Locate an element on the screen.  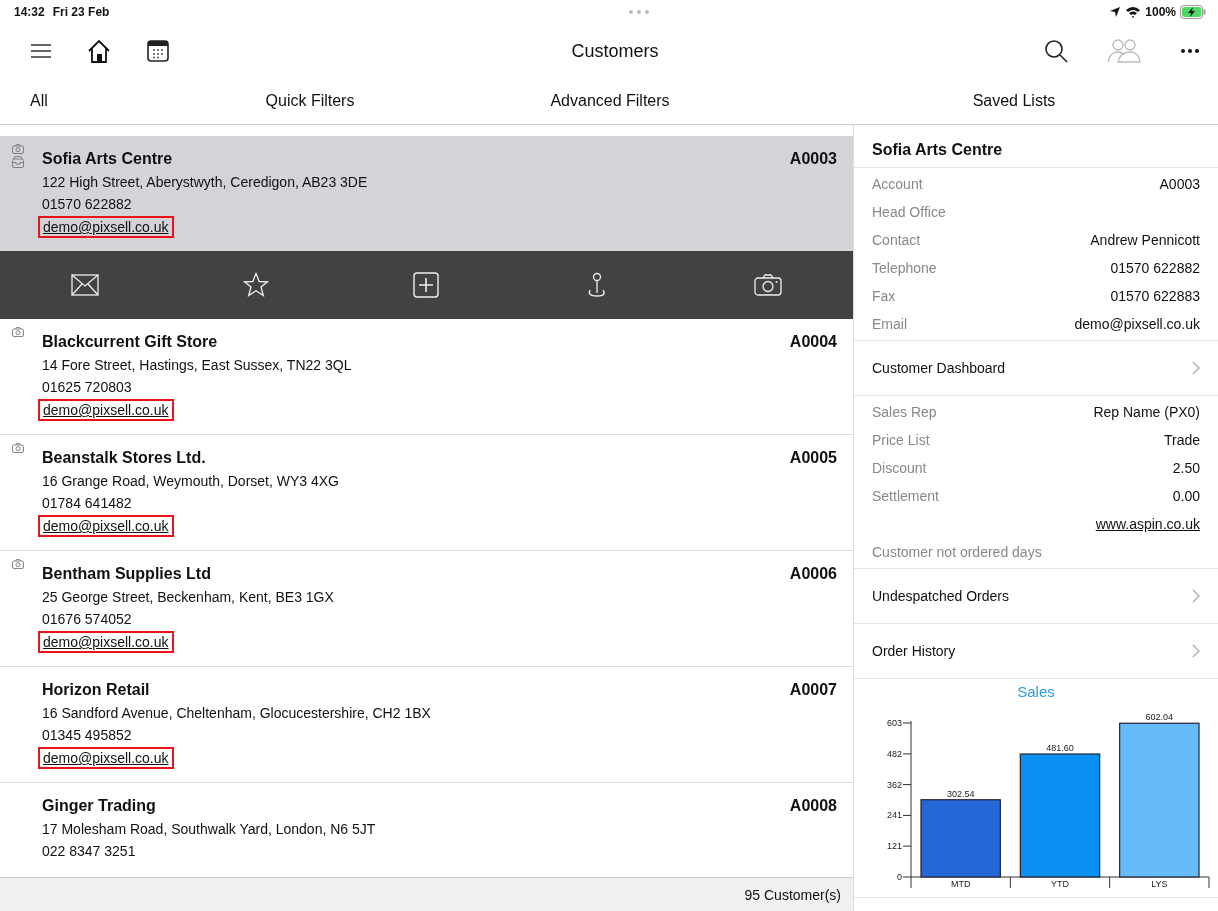
customer-phone: 01784 641482 is located at coordinates (87, 503).